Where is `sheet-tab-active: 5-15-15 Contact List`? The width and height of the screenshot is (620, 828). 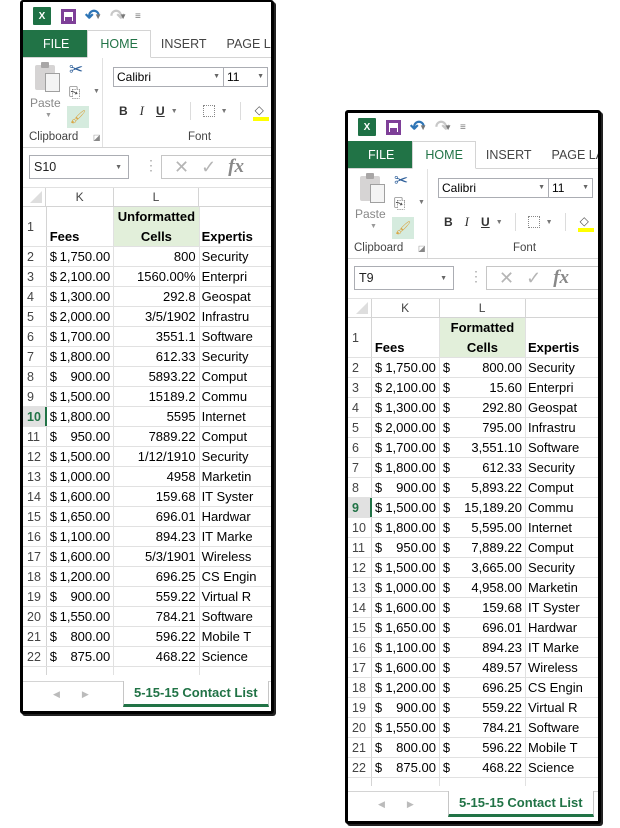
sheet-tab-active: 5-15-15 Contact List is located at coordinates (521, 804).